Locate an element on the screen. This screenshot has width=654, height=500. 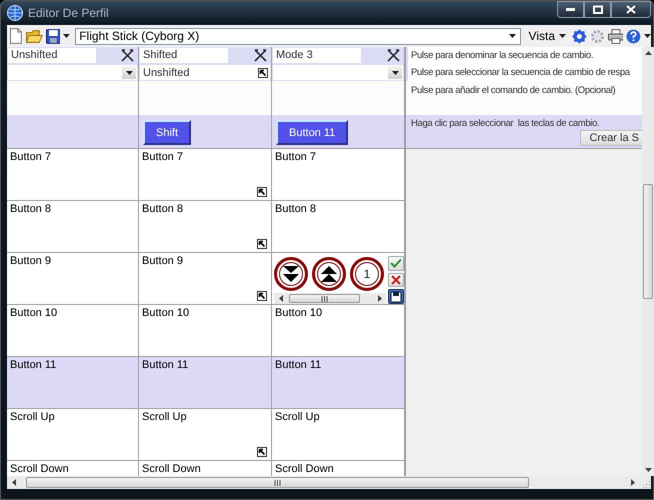
create-button: Crear la S is located at coordinates (611, 138).